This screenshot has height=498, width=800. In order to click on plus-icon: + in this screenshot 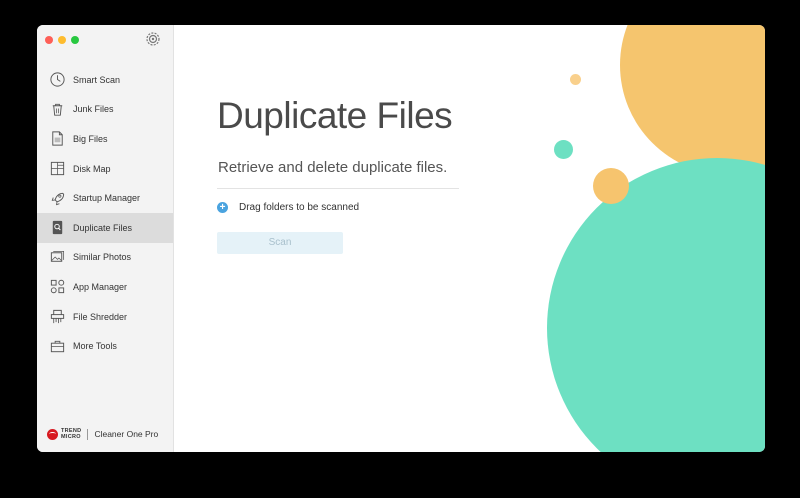, I will do `click(222, 207)`.